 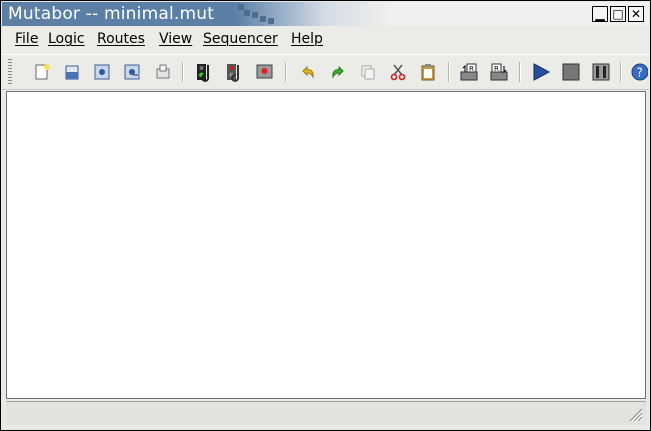 I want to click on panic-icon, so click(x=264, y=71).